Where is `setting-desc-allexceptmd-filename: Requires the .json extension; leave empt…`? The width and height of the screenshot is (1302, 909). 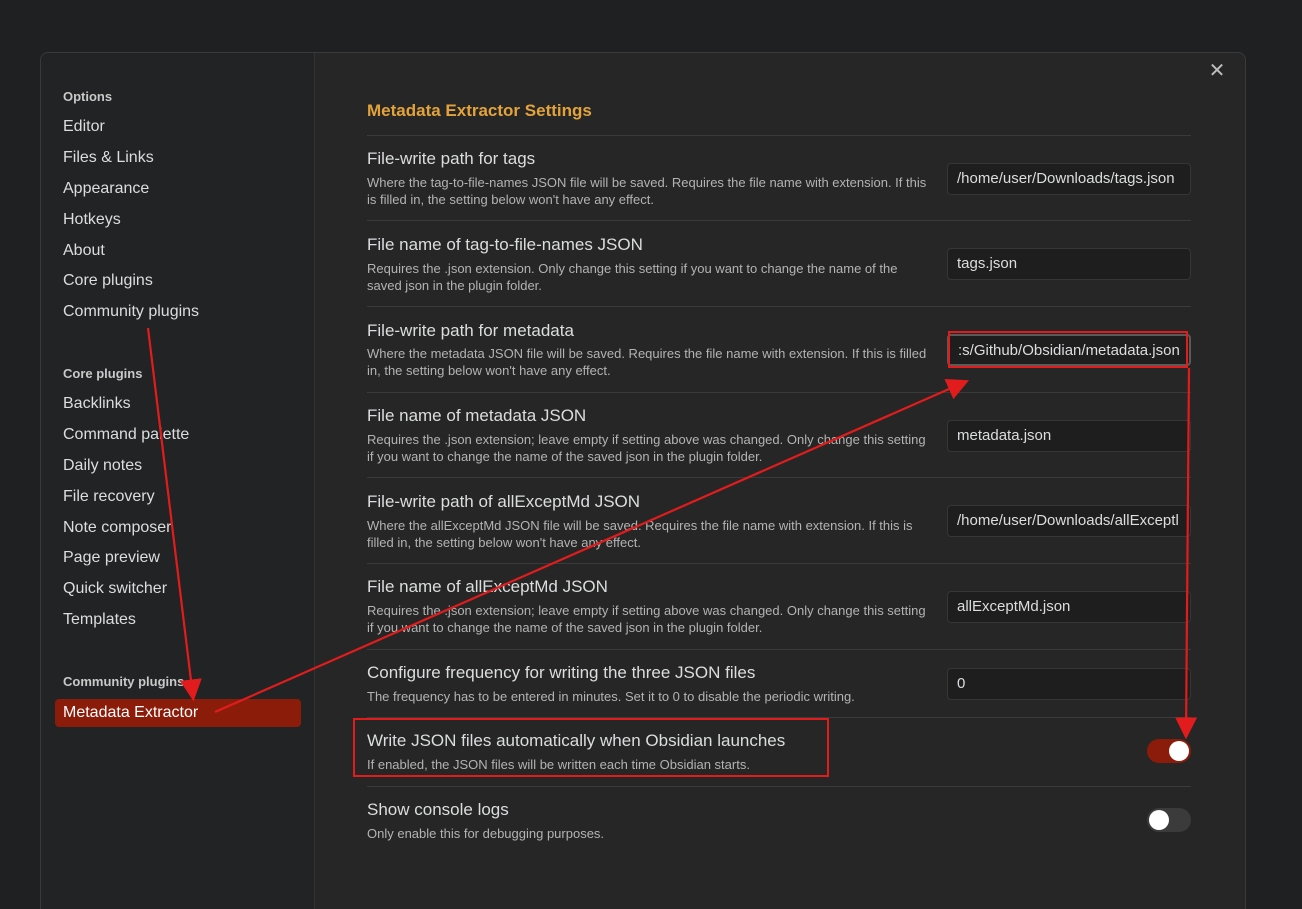 setting-desc-allexceptmd-filename: Requires the .json extension; leave empt… is located at coordinates (646, 619).